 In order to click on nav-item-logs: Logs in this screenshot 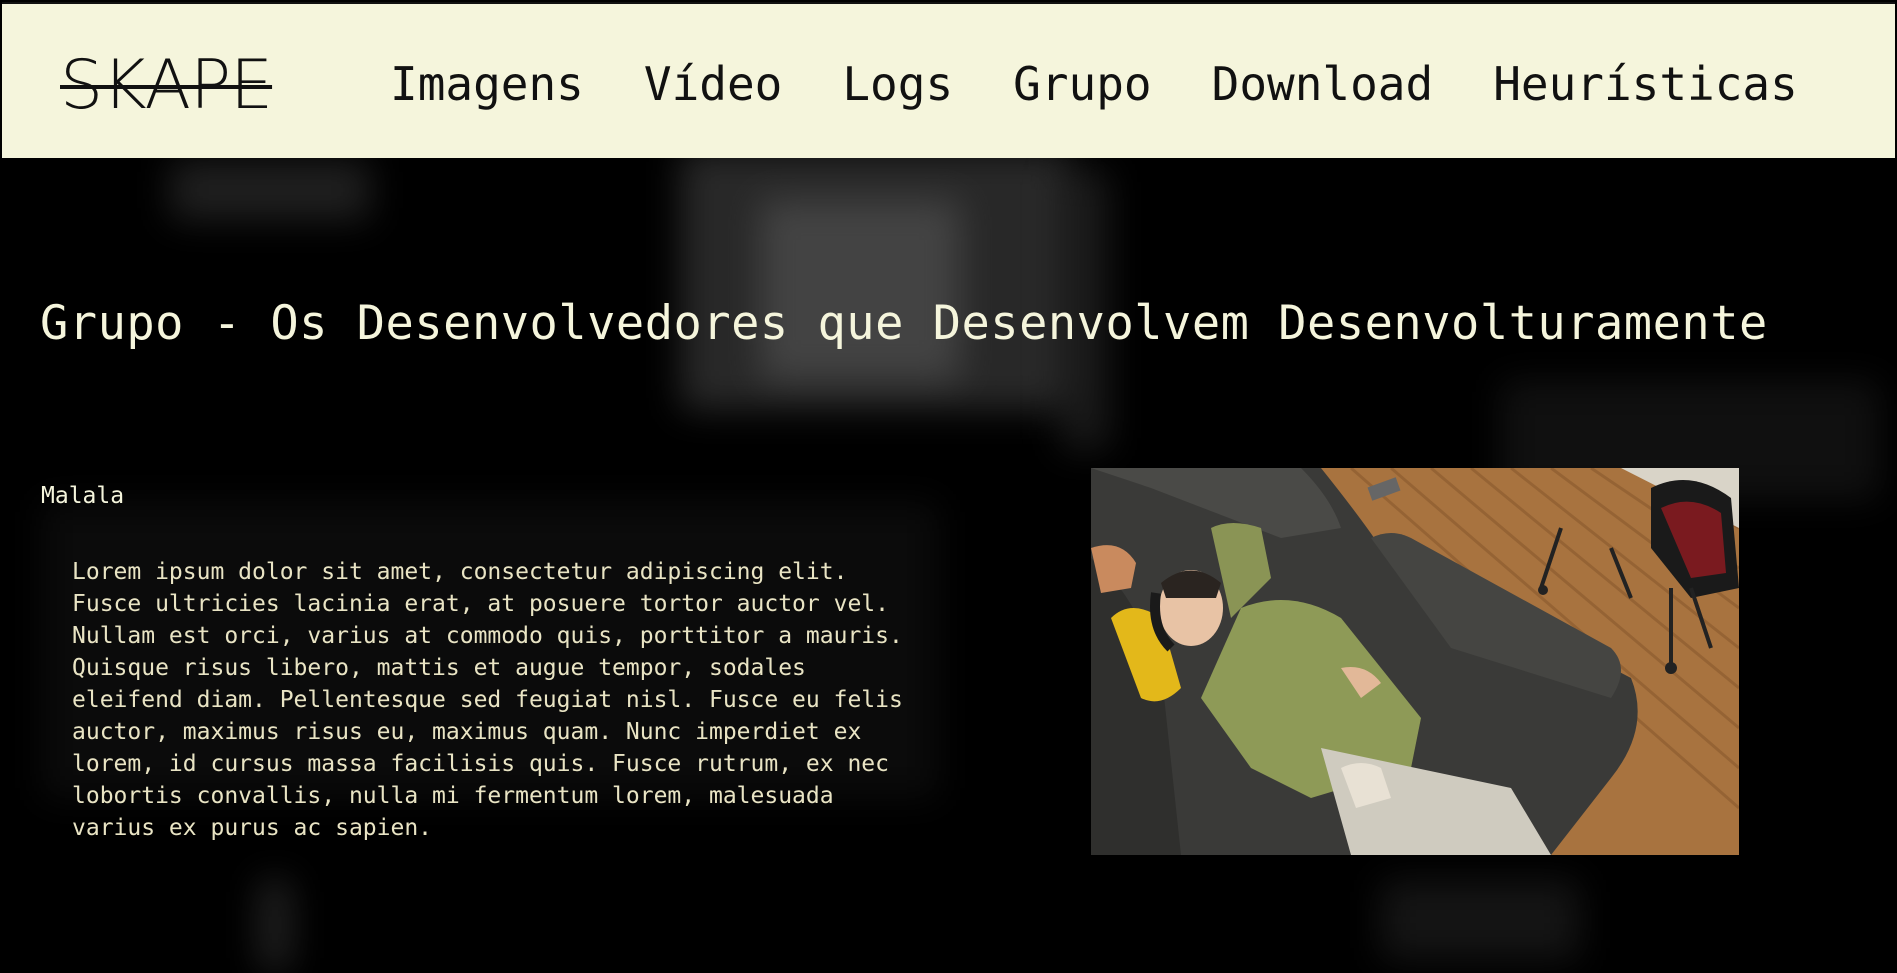, I will do `click(897, 84)`.